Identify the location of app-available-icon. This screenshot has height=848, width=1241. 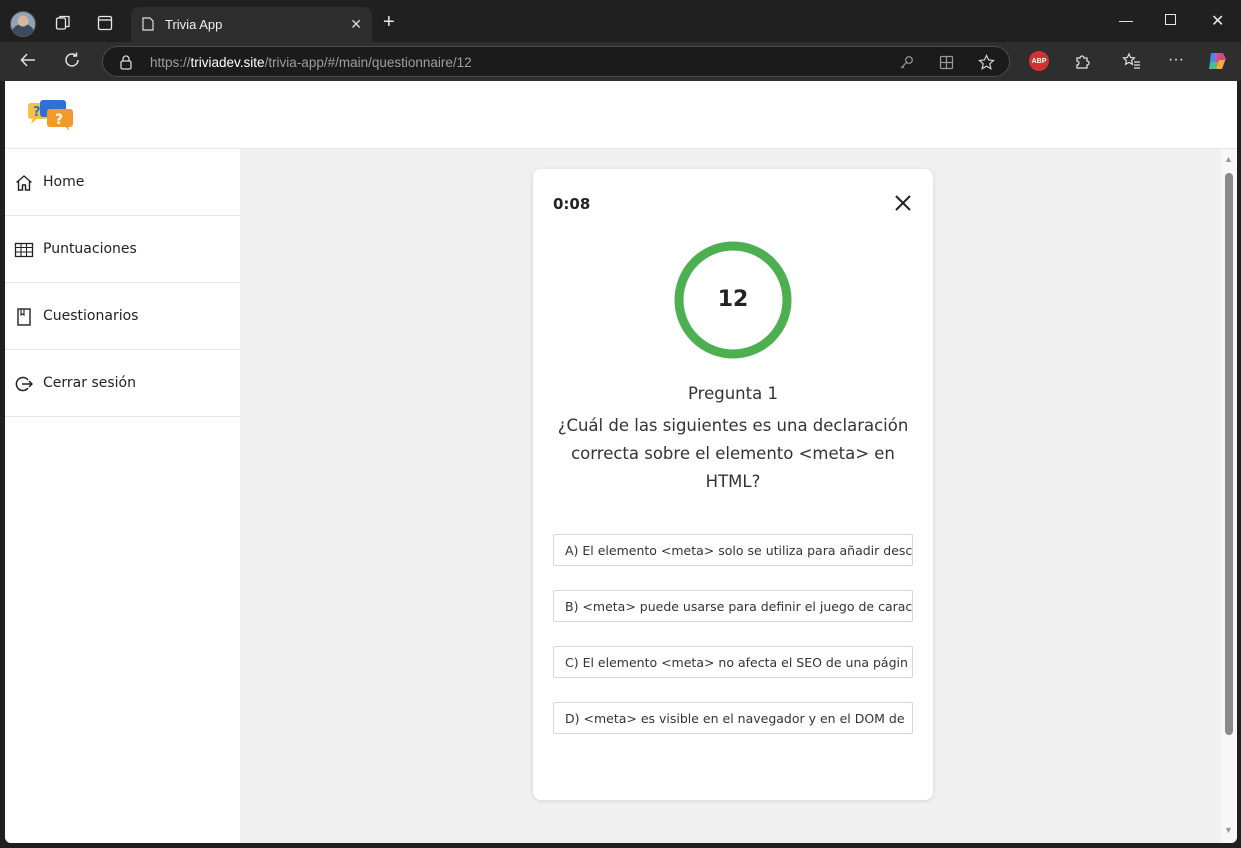
(946, 62).